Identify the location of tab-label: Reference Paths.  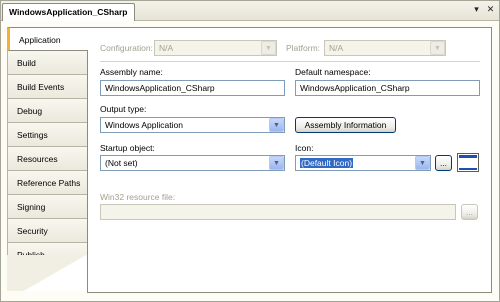
(49, 183).